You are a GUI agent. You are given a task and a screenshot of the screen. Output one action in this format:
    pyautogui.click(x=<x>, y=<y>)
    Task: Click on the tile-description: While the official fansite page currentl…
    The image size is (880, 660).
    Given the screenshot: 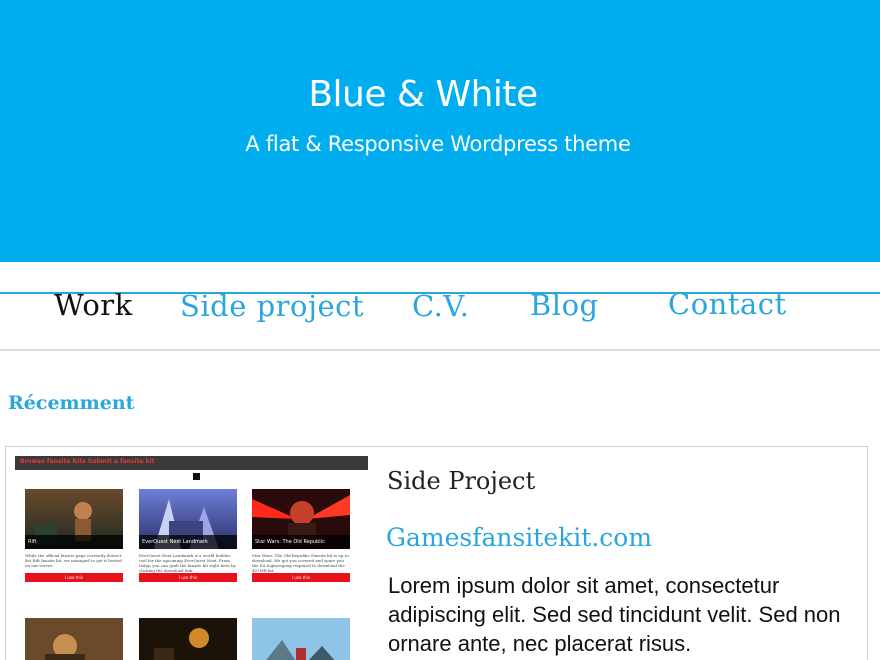 What is the action you would take?
    pyautogui.click(x=73, y=560)
    